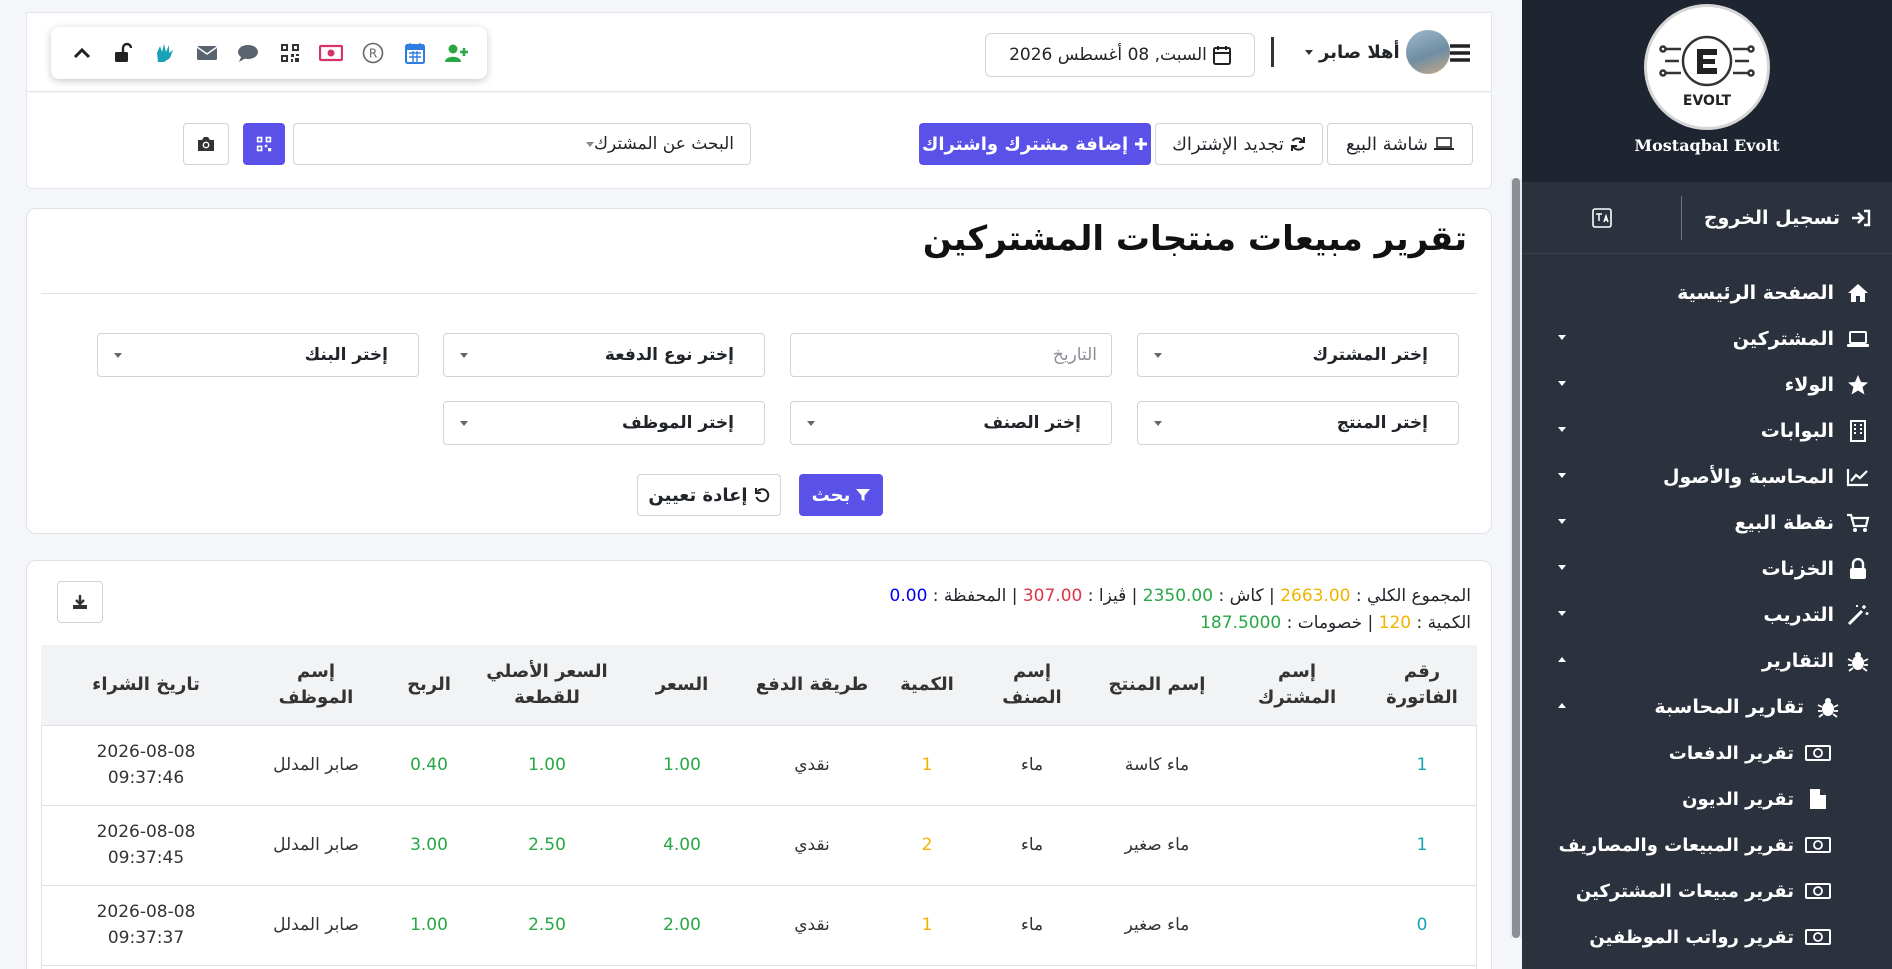  What do you see at coordinates (1422, 845) in the screenshot?
I see `cell-invoice: 1` at bounding box center [1422, 845].